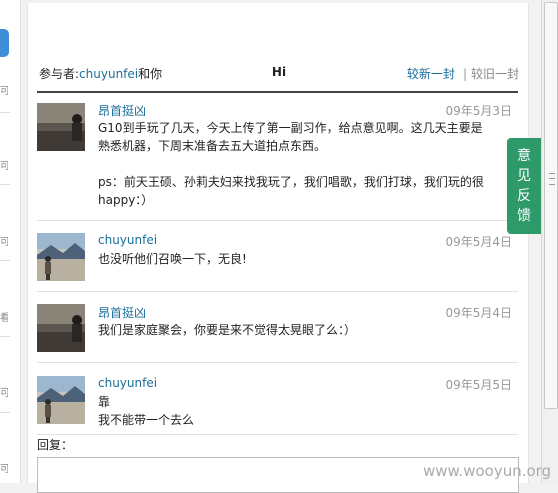 The height and width of the screenshot is (493, 558). Describe the element at coordinates (277, 92) in the screenshot. I see `header-divider` at that location.